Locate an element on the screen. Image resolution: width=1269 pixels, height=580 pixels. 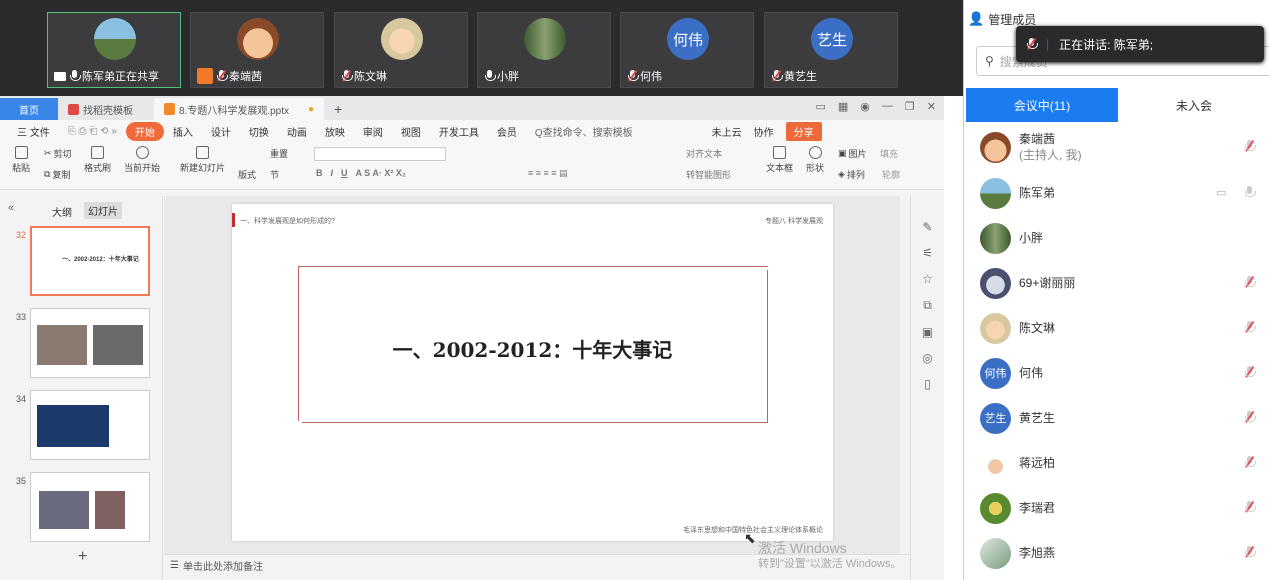
paste-button: 粘贴 is located at coordinates (21, 160).